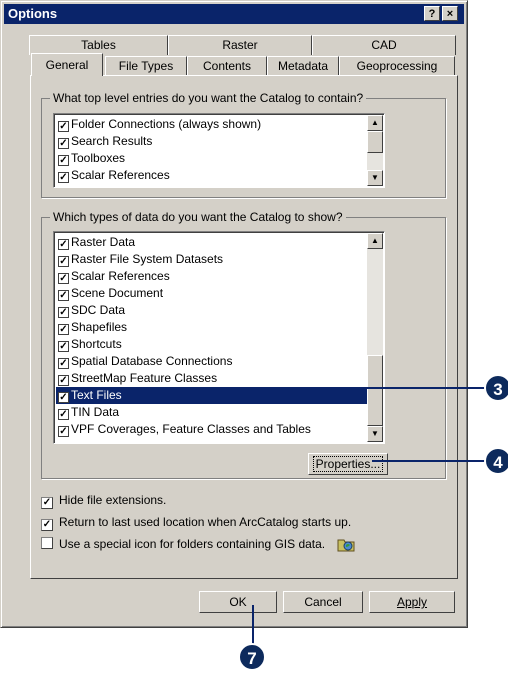  Describe the element at coordinates (496, 461) in the screenshot. I see `callout-4: 4` at that location.